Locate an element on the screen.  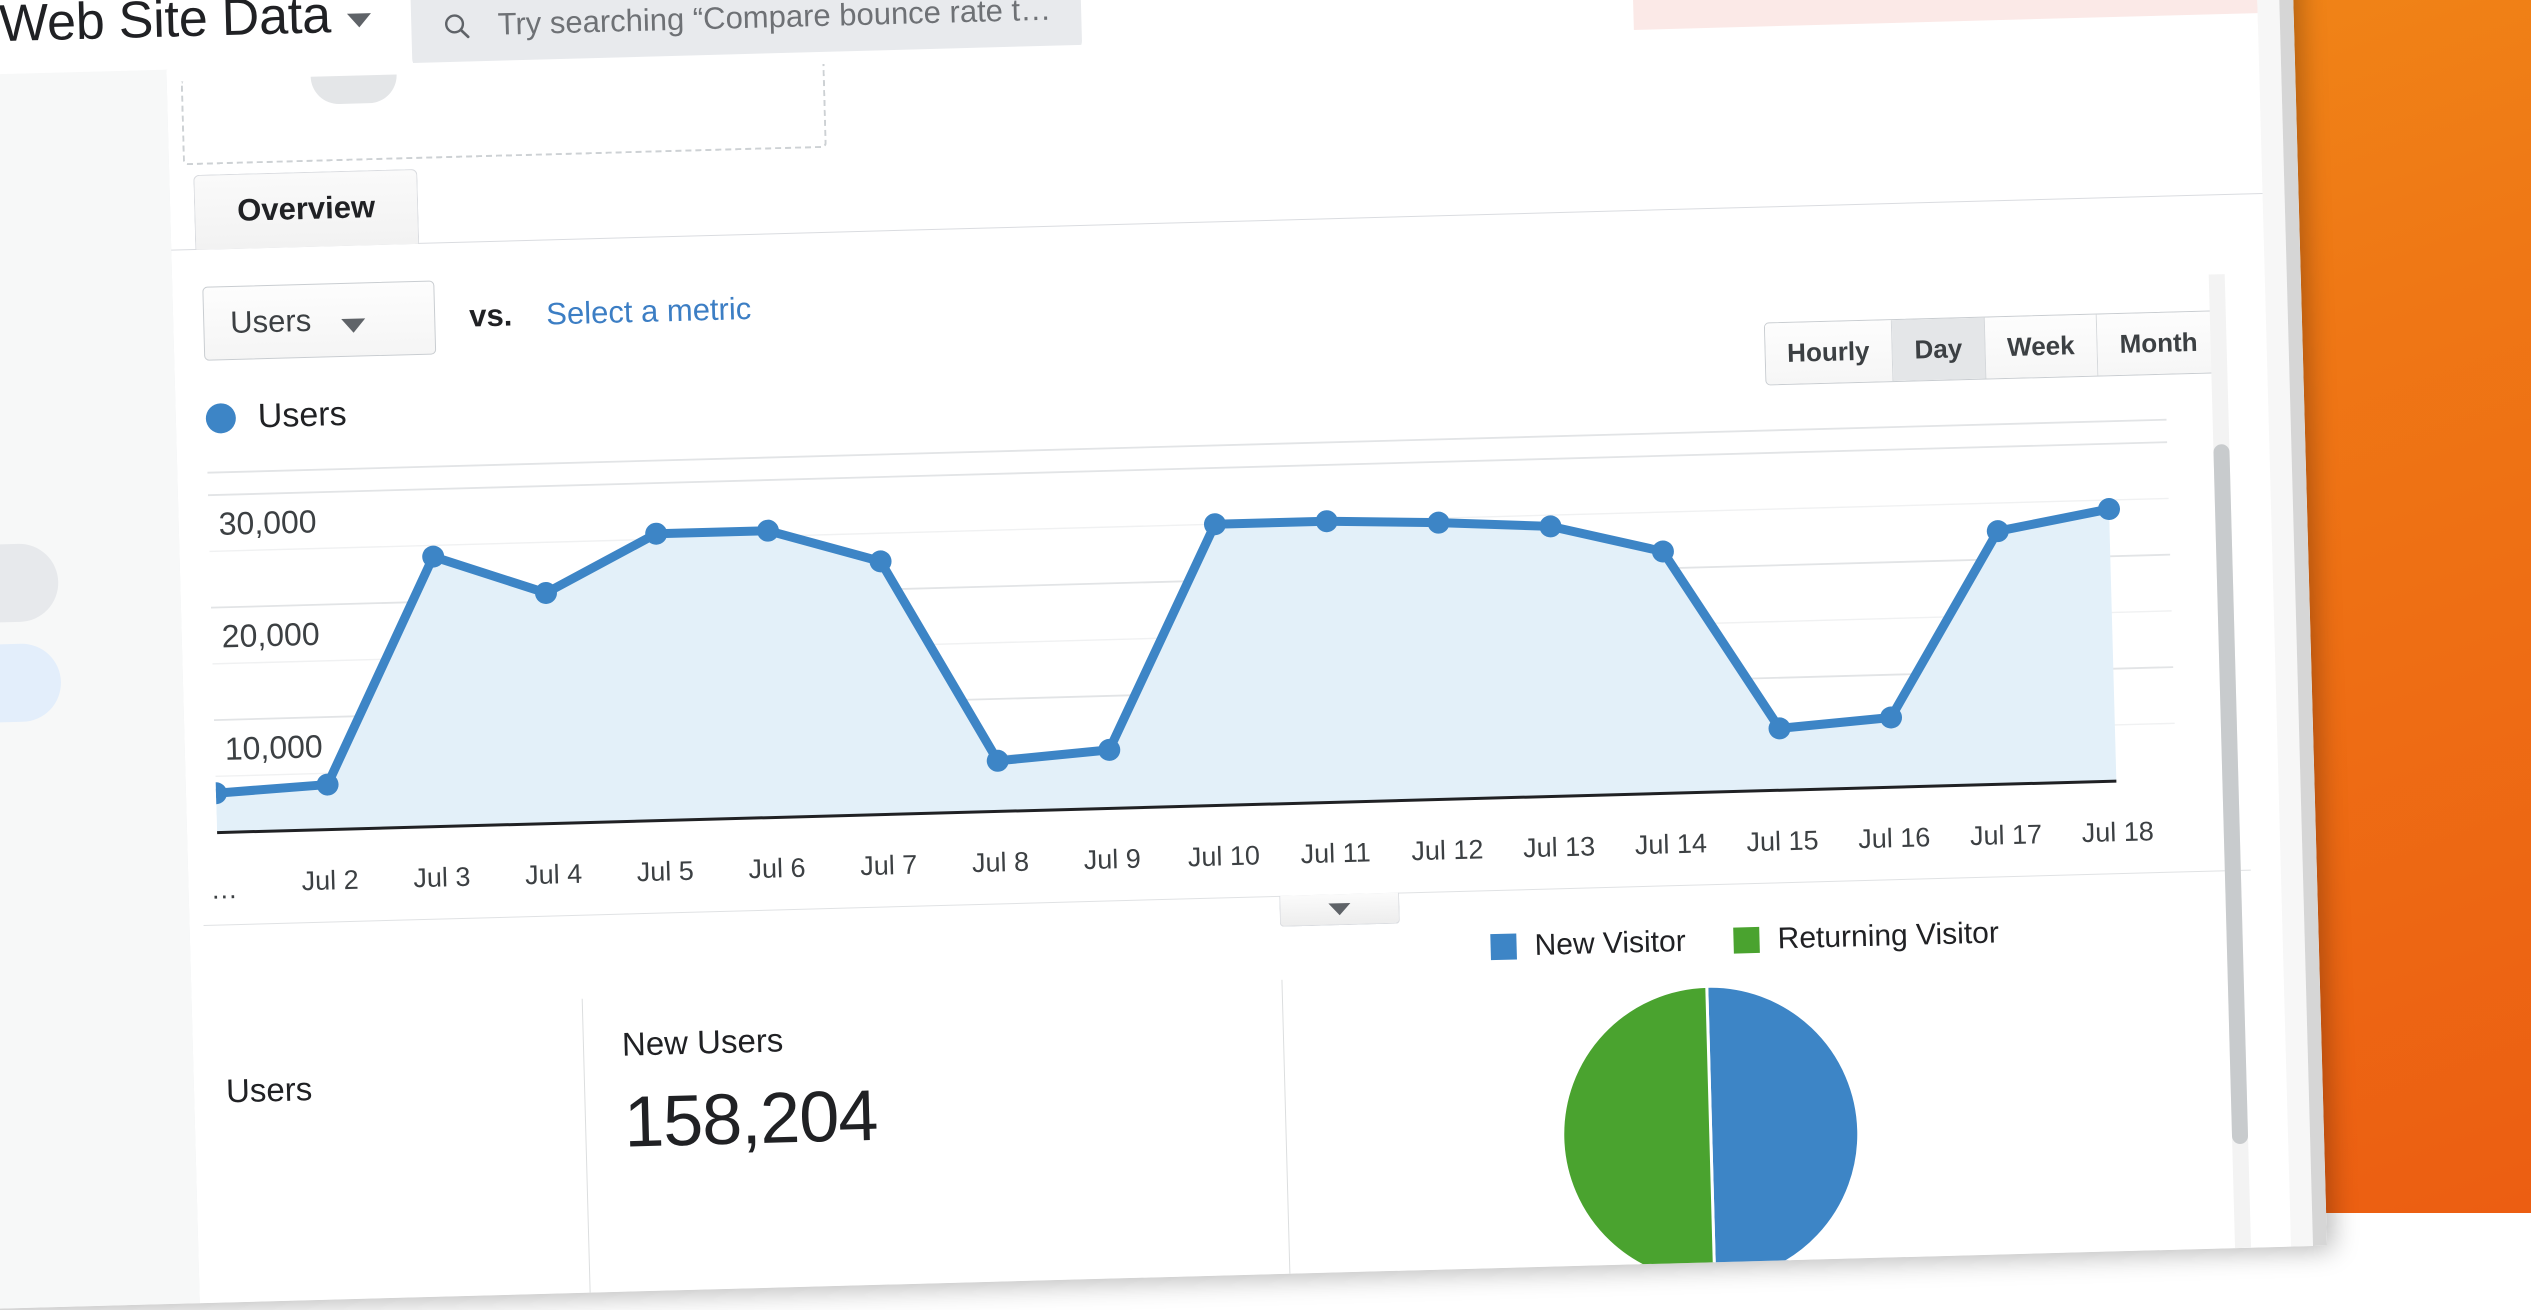
x-axis-tick-label: Jul 7 is located at coordinates (889, 866).